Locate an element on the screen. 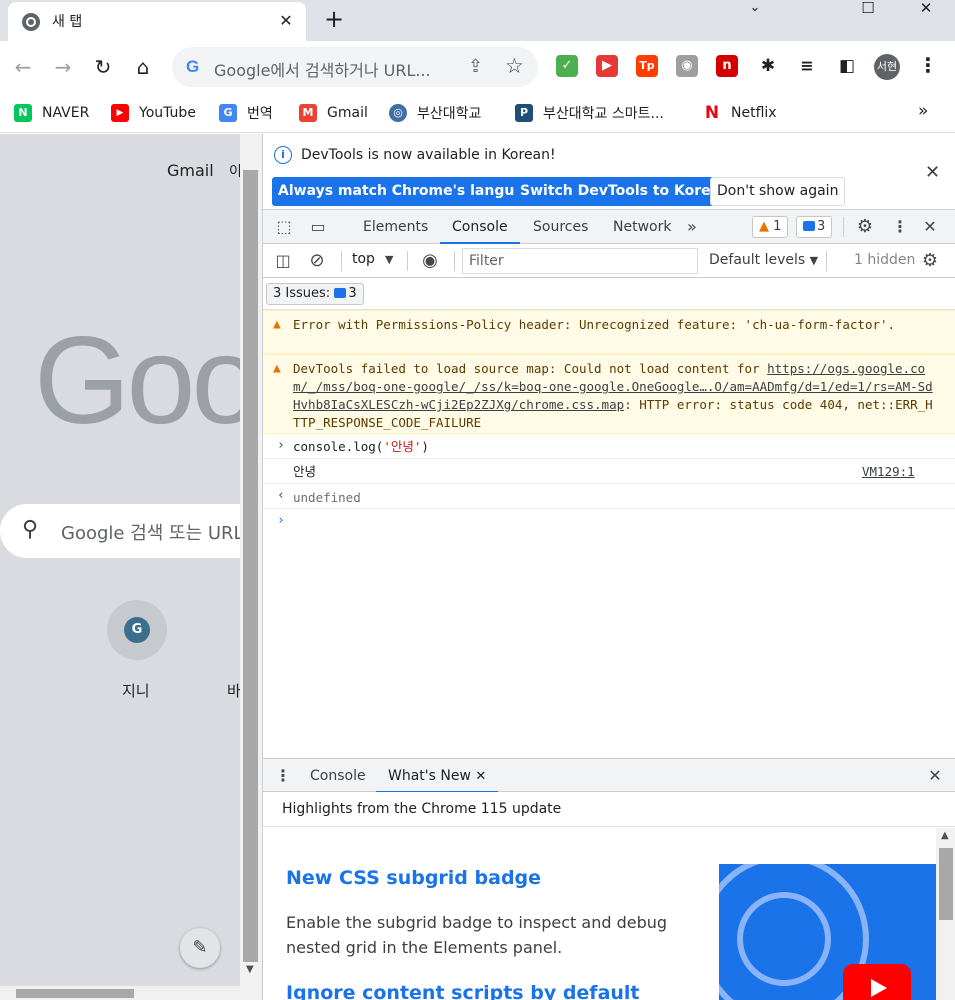 The image size is (955, 1000). ntp-horizontal-scrollbar is located at coordinates (120, 993).